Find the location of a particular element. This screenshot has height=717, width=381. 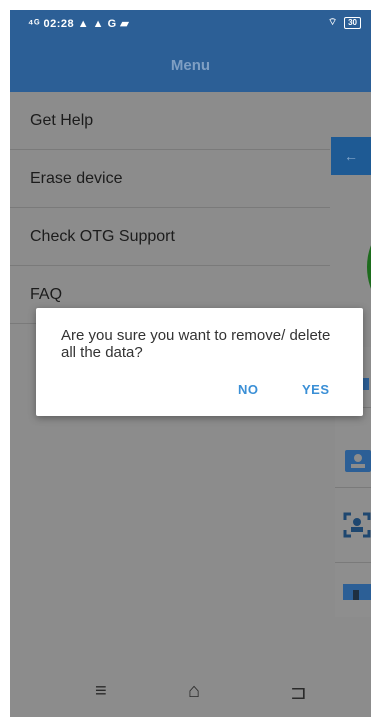

app-header: Menu is located at coordinates (190, 65).